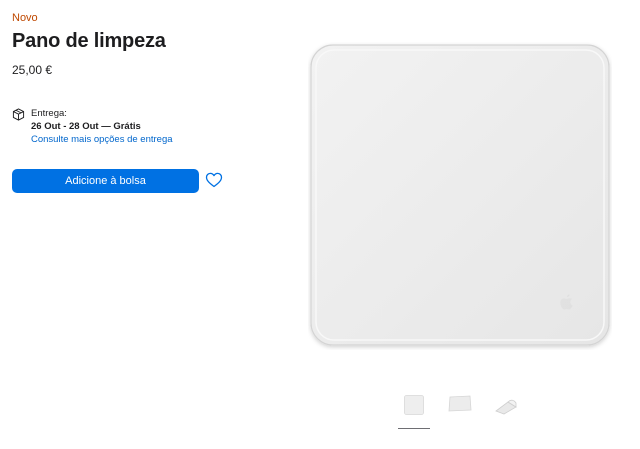  What do you see at coordinates (25, 18) in the screenshot?
I see `new-badge: Novo` at bounding box center [25, 18].